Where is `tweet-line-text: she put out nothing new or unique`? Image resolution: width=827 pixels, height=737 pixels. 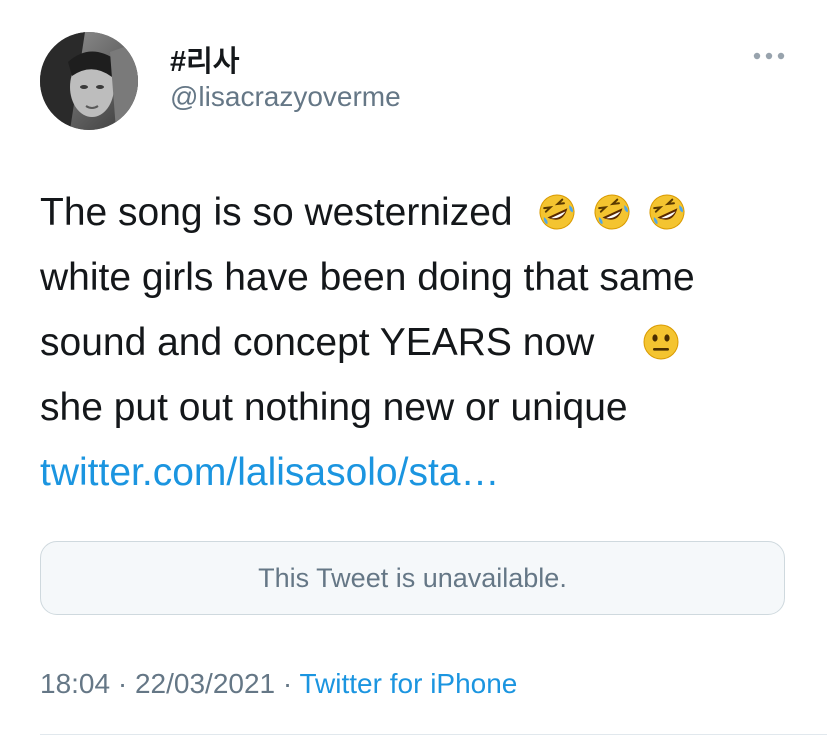 tweet-line-text: she put out nothing new or unique is located at coordinates (334, 407).